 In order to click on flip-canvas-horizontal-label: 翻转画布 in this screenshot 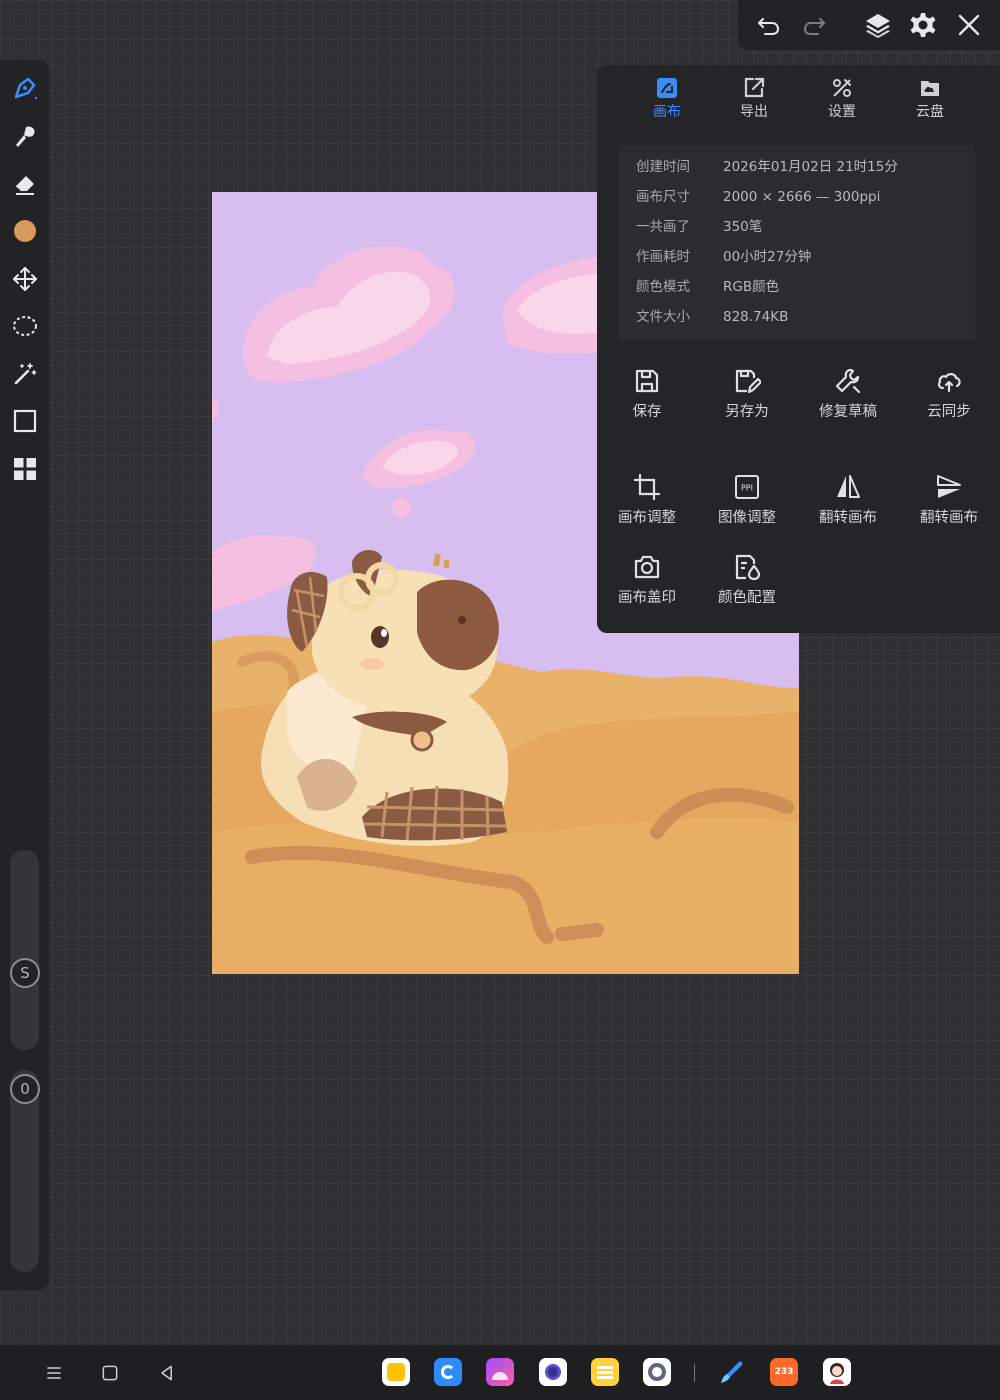, I will do `click(848, 518)`.